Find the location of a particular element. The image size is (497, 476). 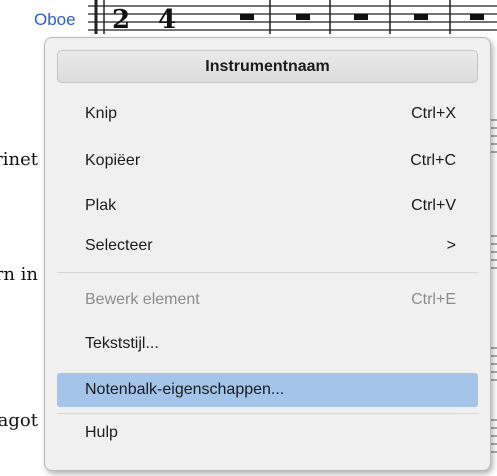

whole-rests is located at coordinates (362, 17).